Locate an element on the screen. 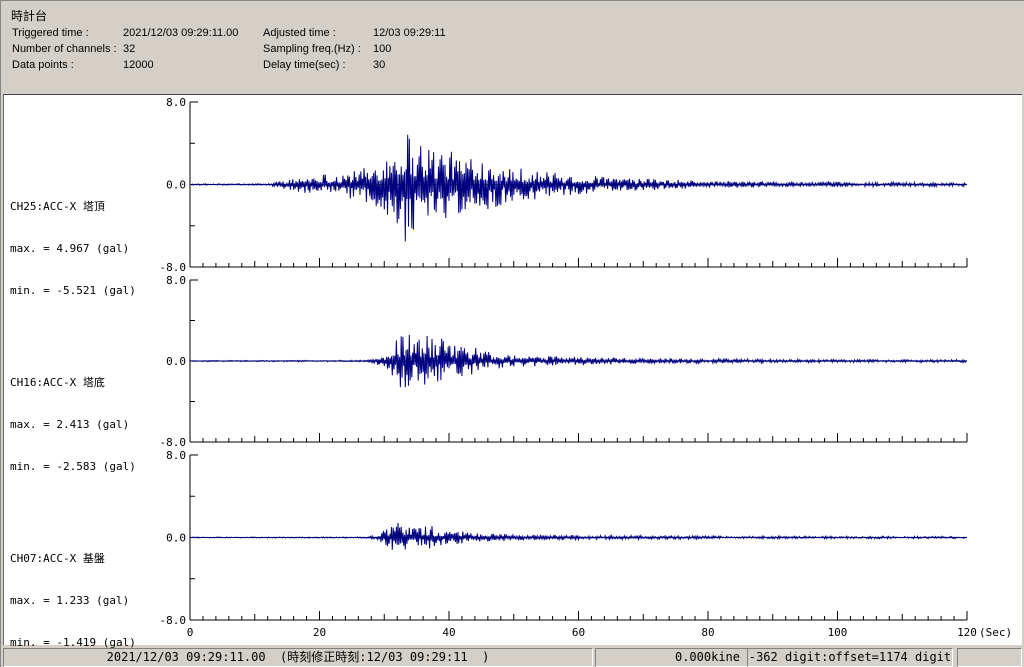  adjusted-time-value: 12/03 09:29:11 is located at coordinates (409, 33).